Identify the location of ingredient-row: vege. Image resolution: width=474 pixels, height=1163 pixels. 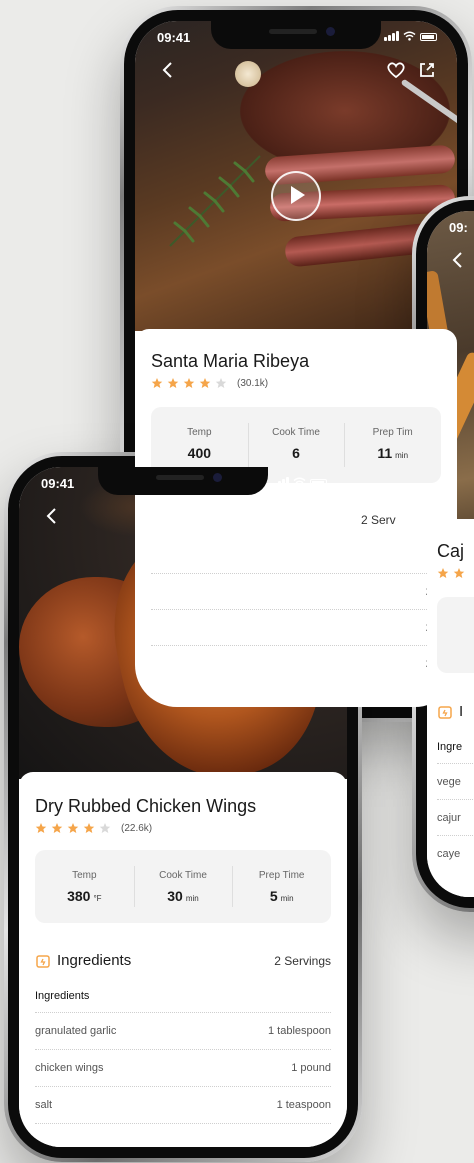
(455, 781).